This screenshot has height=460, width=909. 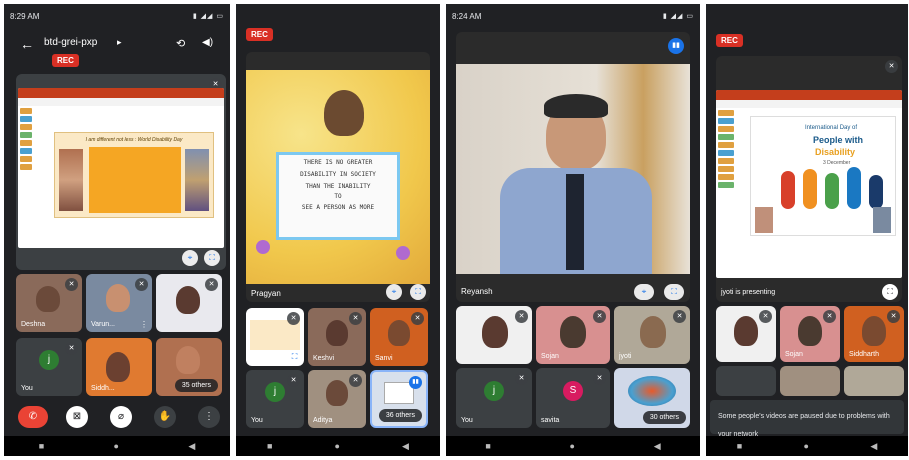 I want to click on chevron-right-icon: ▸, so click(x=119, y=42).